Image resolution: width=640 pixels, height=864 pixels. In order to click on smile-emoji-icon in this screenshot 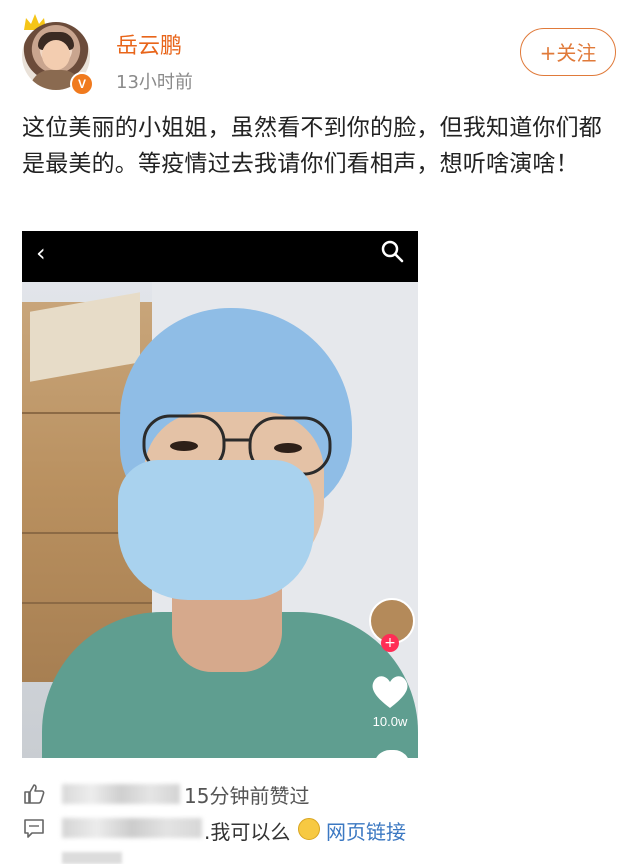, I will do `click(309, 829)`.